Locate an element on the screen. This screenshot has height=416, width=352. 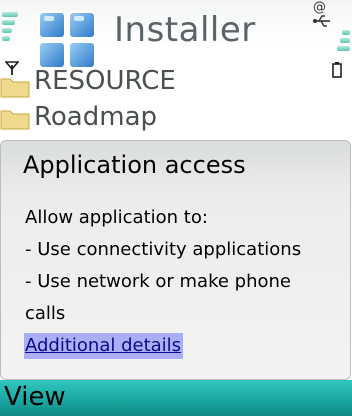
view-softkey: View is located at coordinates (35, 397).